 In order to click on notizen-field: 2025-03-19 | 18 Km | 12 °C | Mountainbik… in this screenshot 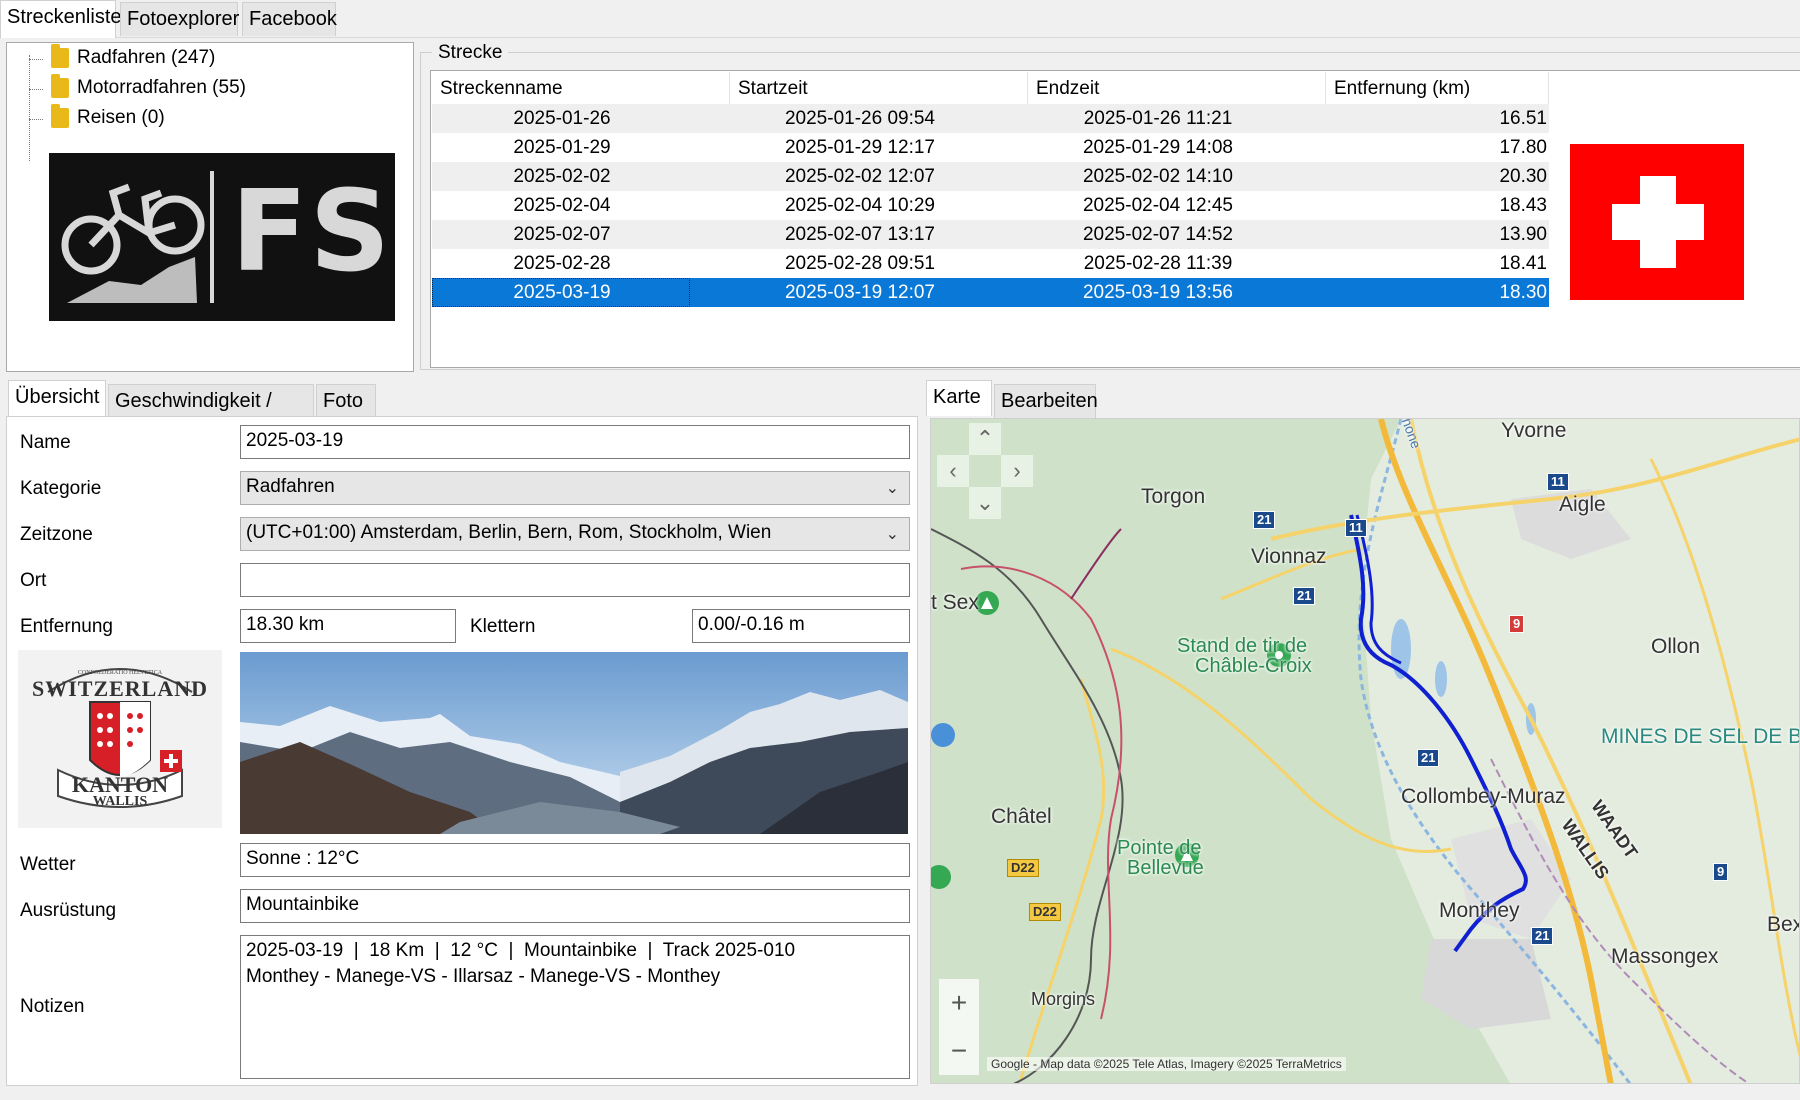, I will do `click(575, 1007)`.